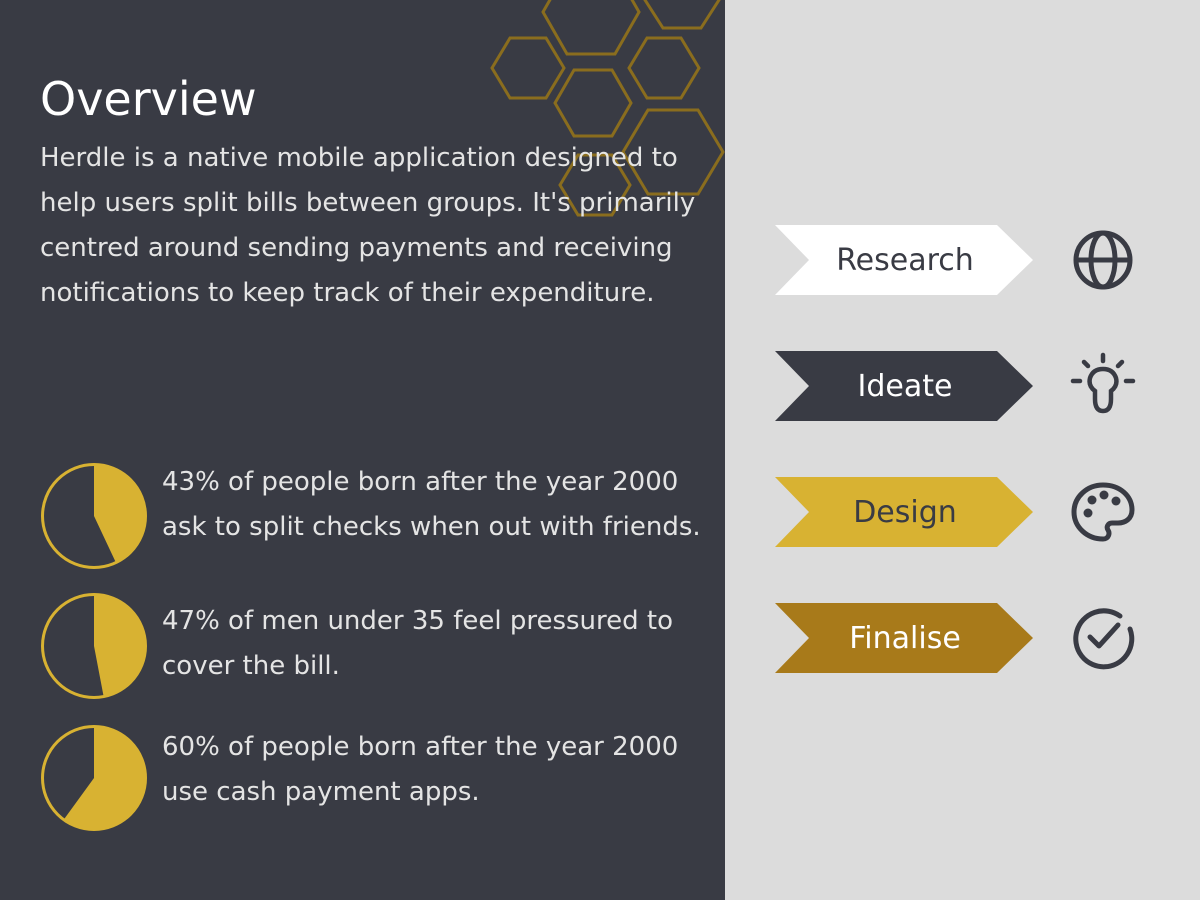 The width and height of the screenshot is (1200, 900). I want to click on stage-design: Design, so click(905, 512).